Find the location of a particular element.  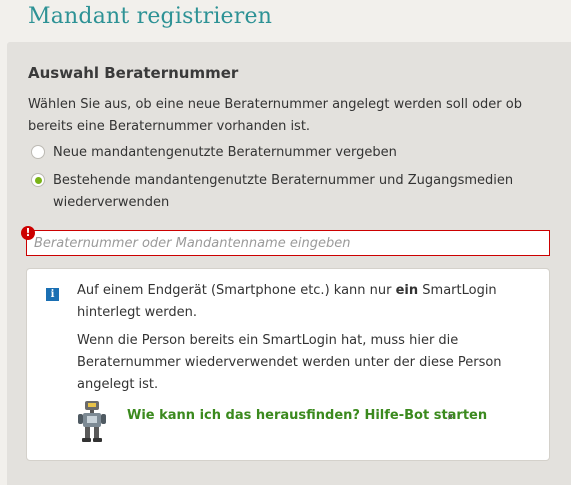

section-heading: Auswahl Beraternummer is located at coordinates (133, 73).